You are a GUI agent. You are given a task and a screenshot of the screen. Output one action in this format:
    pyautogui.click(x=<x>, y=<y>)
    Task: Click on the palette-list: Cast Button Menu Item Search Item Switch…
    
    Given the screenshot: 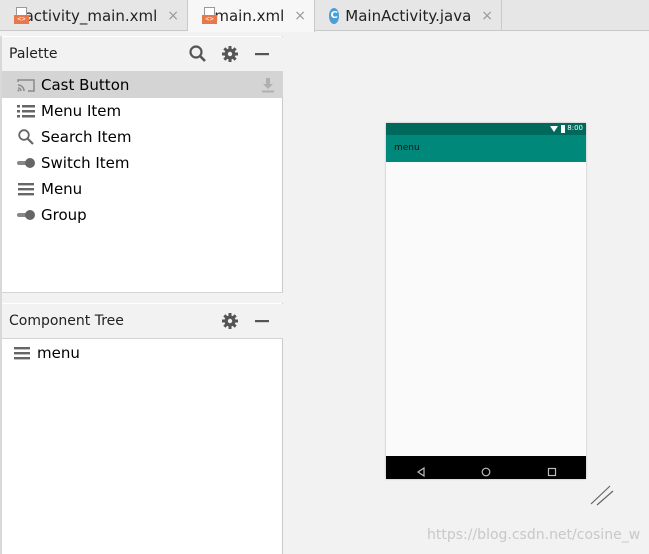 What is the action you would take?
    pyautogui.click(x=142, y=150)
    